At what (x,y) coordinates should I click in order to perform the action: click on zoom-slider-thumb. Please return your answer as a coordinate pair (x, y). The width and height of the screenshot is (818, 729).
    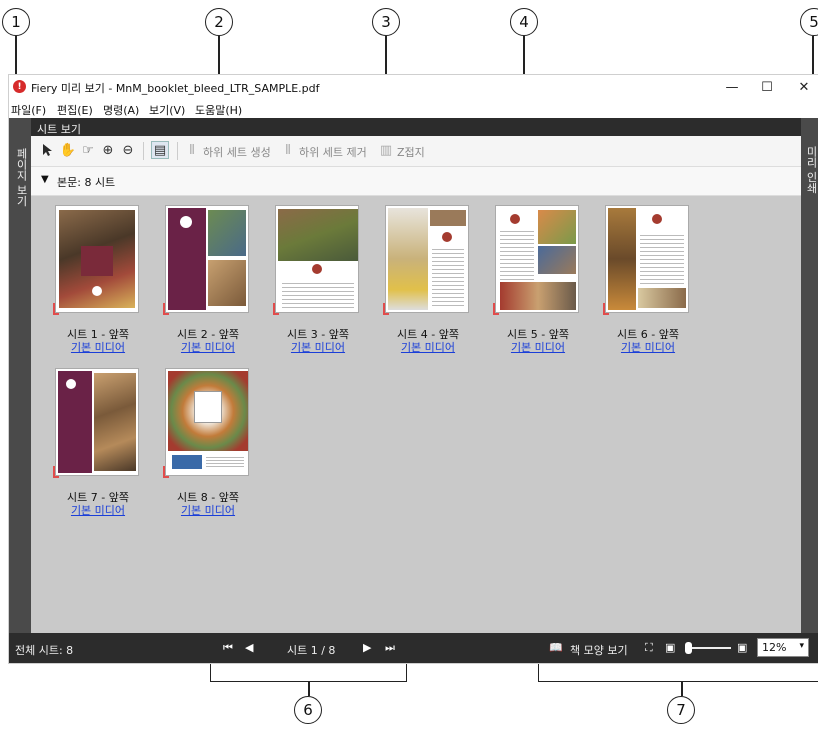
    Looking at the image, I should click on (688, 648).